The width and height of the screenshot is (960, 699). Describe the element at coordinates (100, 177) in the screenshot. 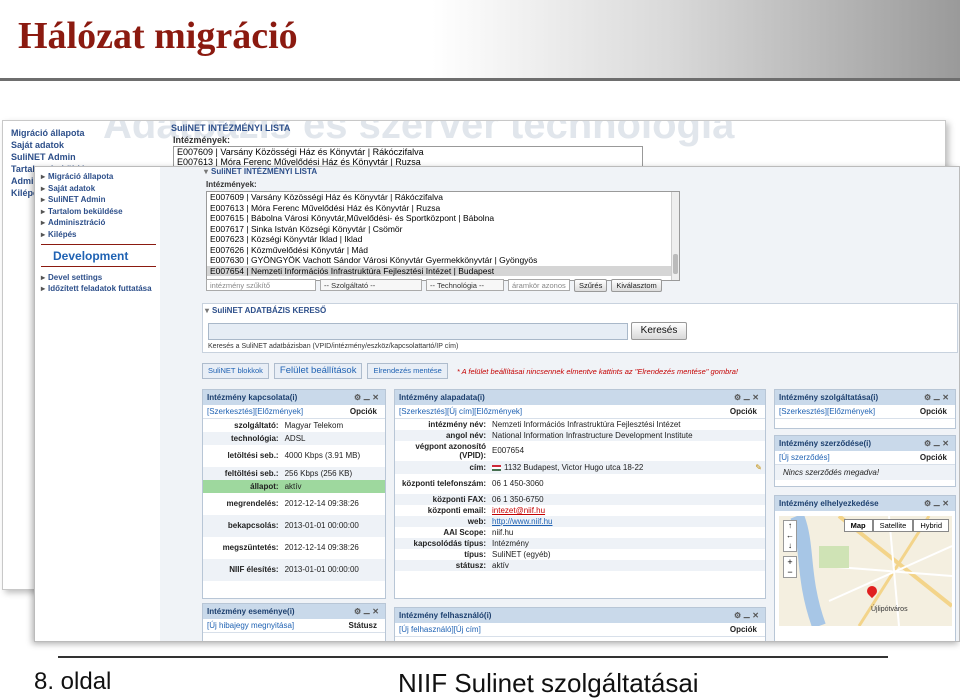

I see `sidebar-item-migration-status: Migráció állapota` at that location.